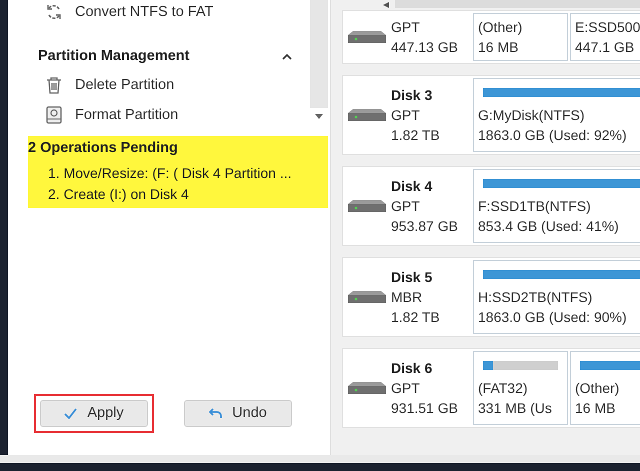 Image resolution: width=640 pixels, height=471 pixels. What do you see at coordinates (319, 54) in the screenshot?
I see `scrollbar-track` at bounding box center [319, 54].